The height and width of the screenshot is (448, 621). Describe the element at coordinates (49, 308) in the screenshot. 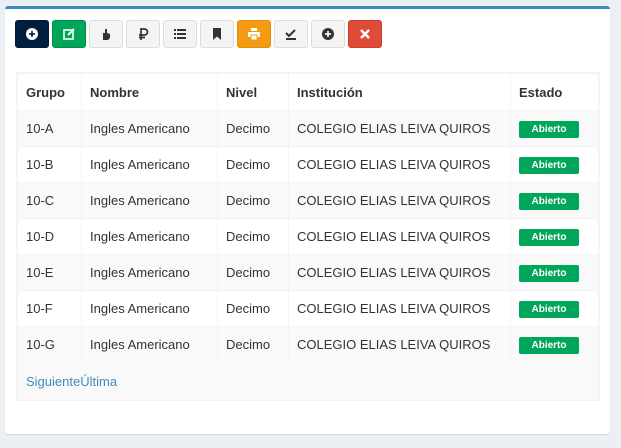

I see `cell-grupo: 10-F` at that location.